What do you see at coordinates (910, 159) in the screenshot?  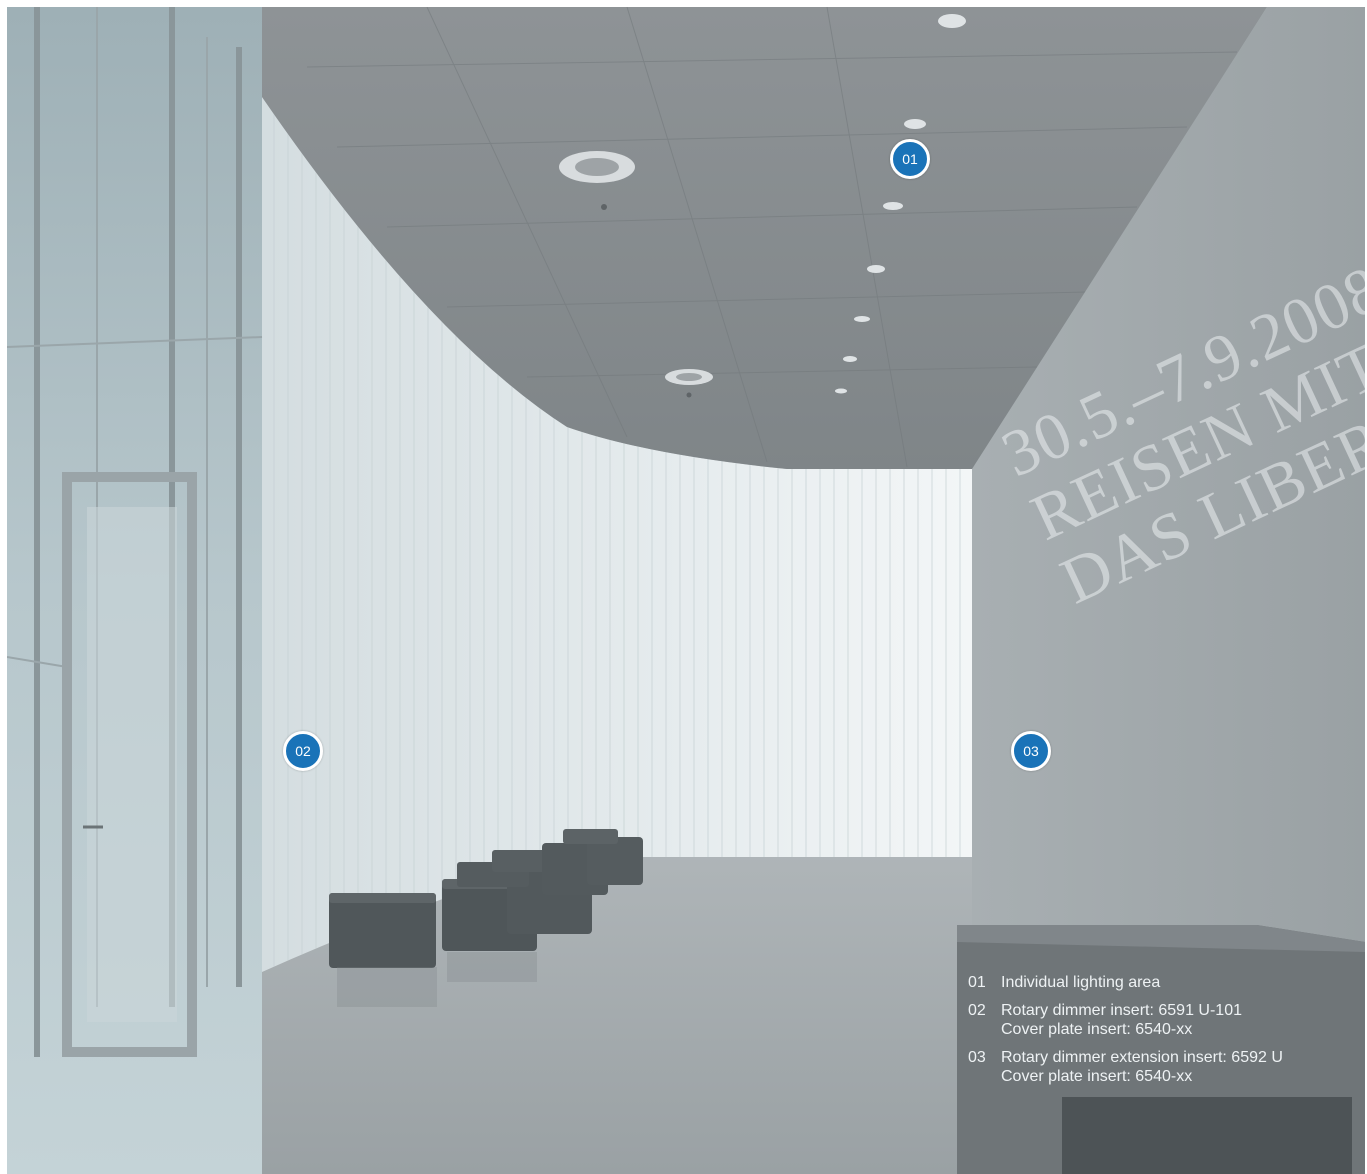 I see `marker-01: 01` at bounding box center [910, 159].